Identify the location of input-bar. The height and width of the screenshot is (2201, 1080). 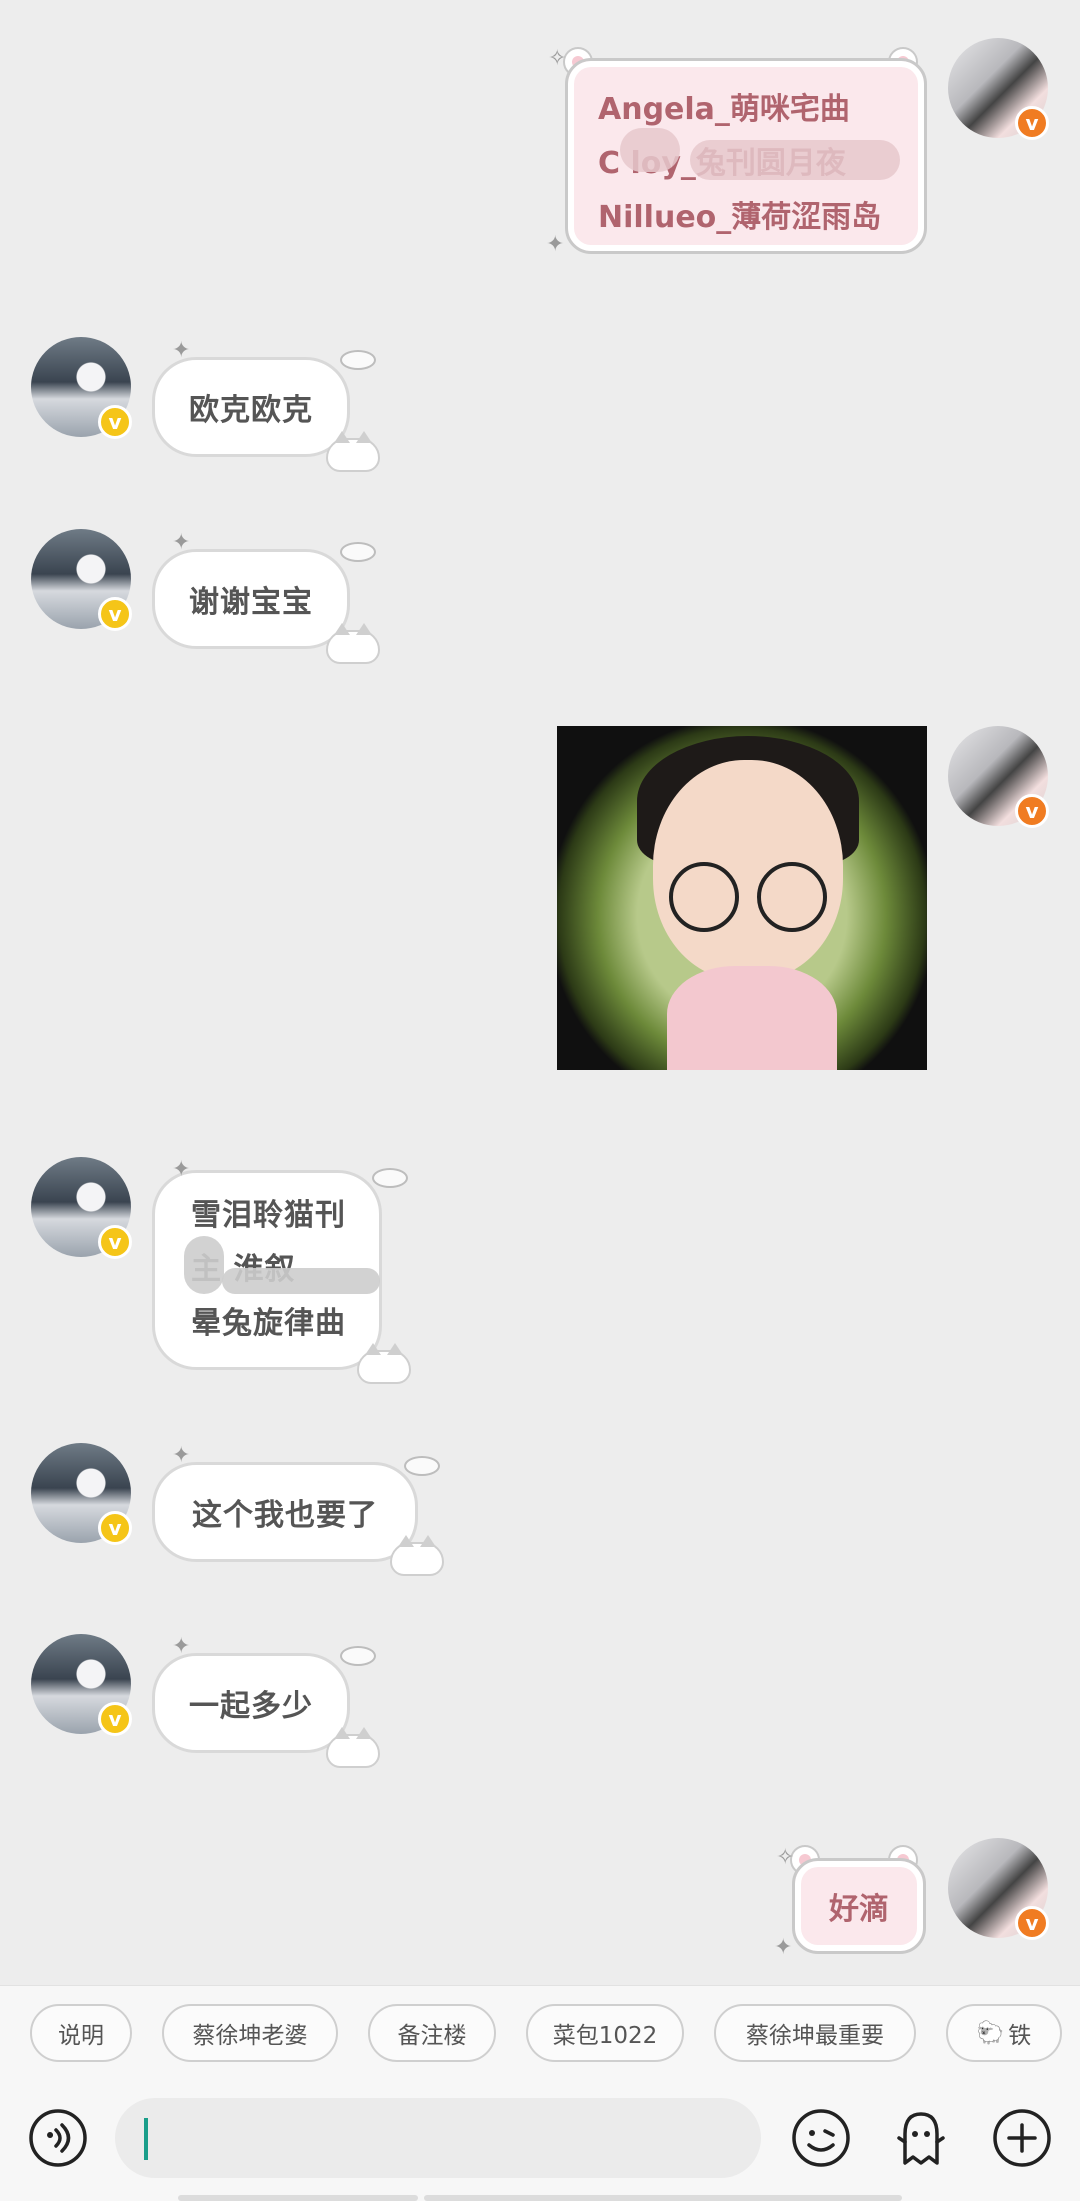
(540, 2138).